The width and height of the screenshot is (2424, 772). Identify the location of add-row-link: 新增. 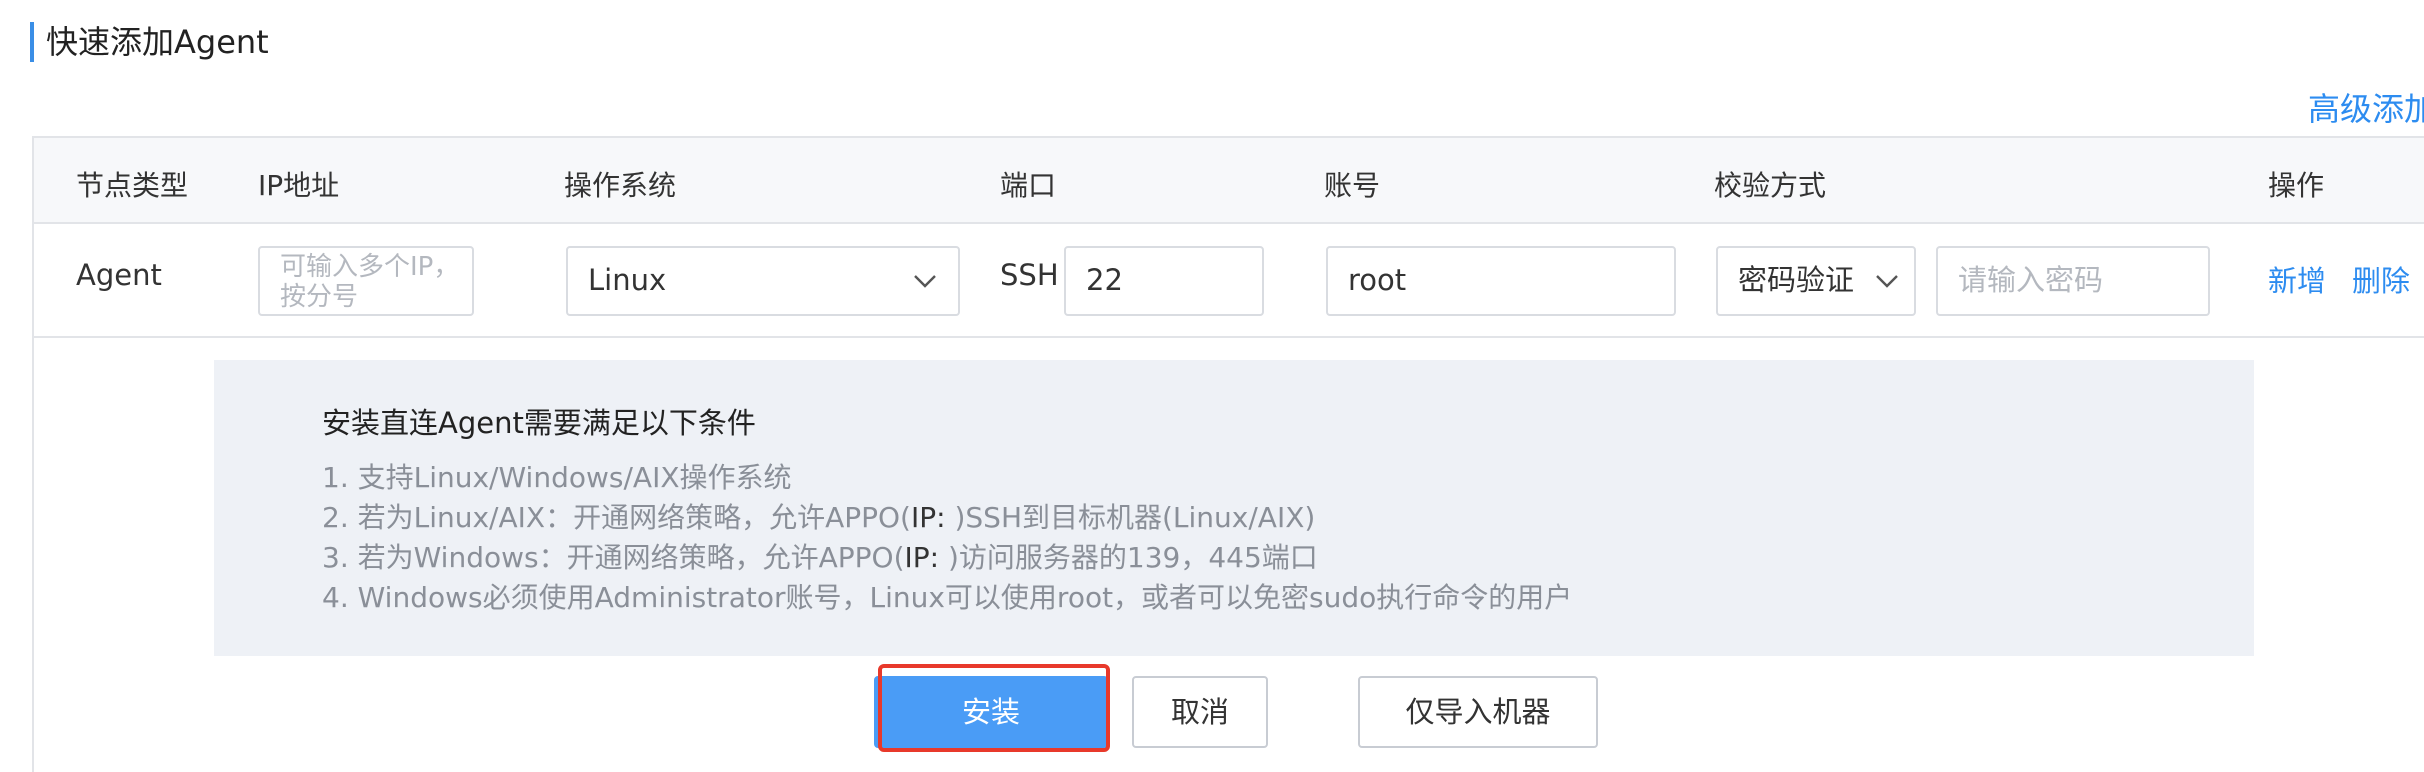
(2297, 279).